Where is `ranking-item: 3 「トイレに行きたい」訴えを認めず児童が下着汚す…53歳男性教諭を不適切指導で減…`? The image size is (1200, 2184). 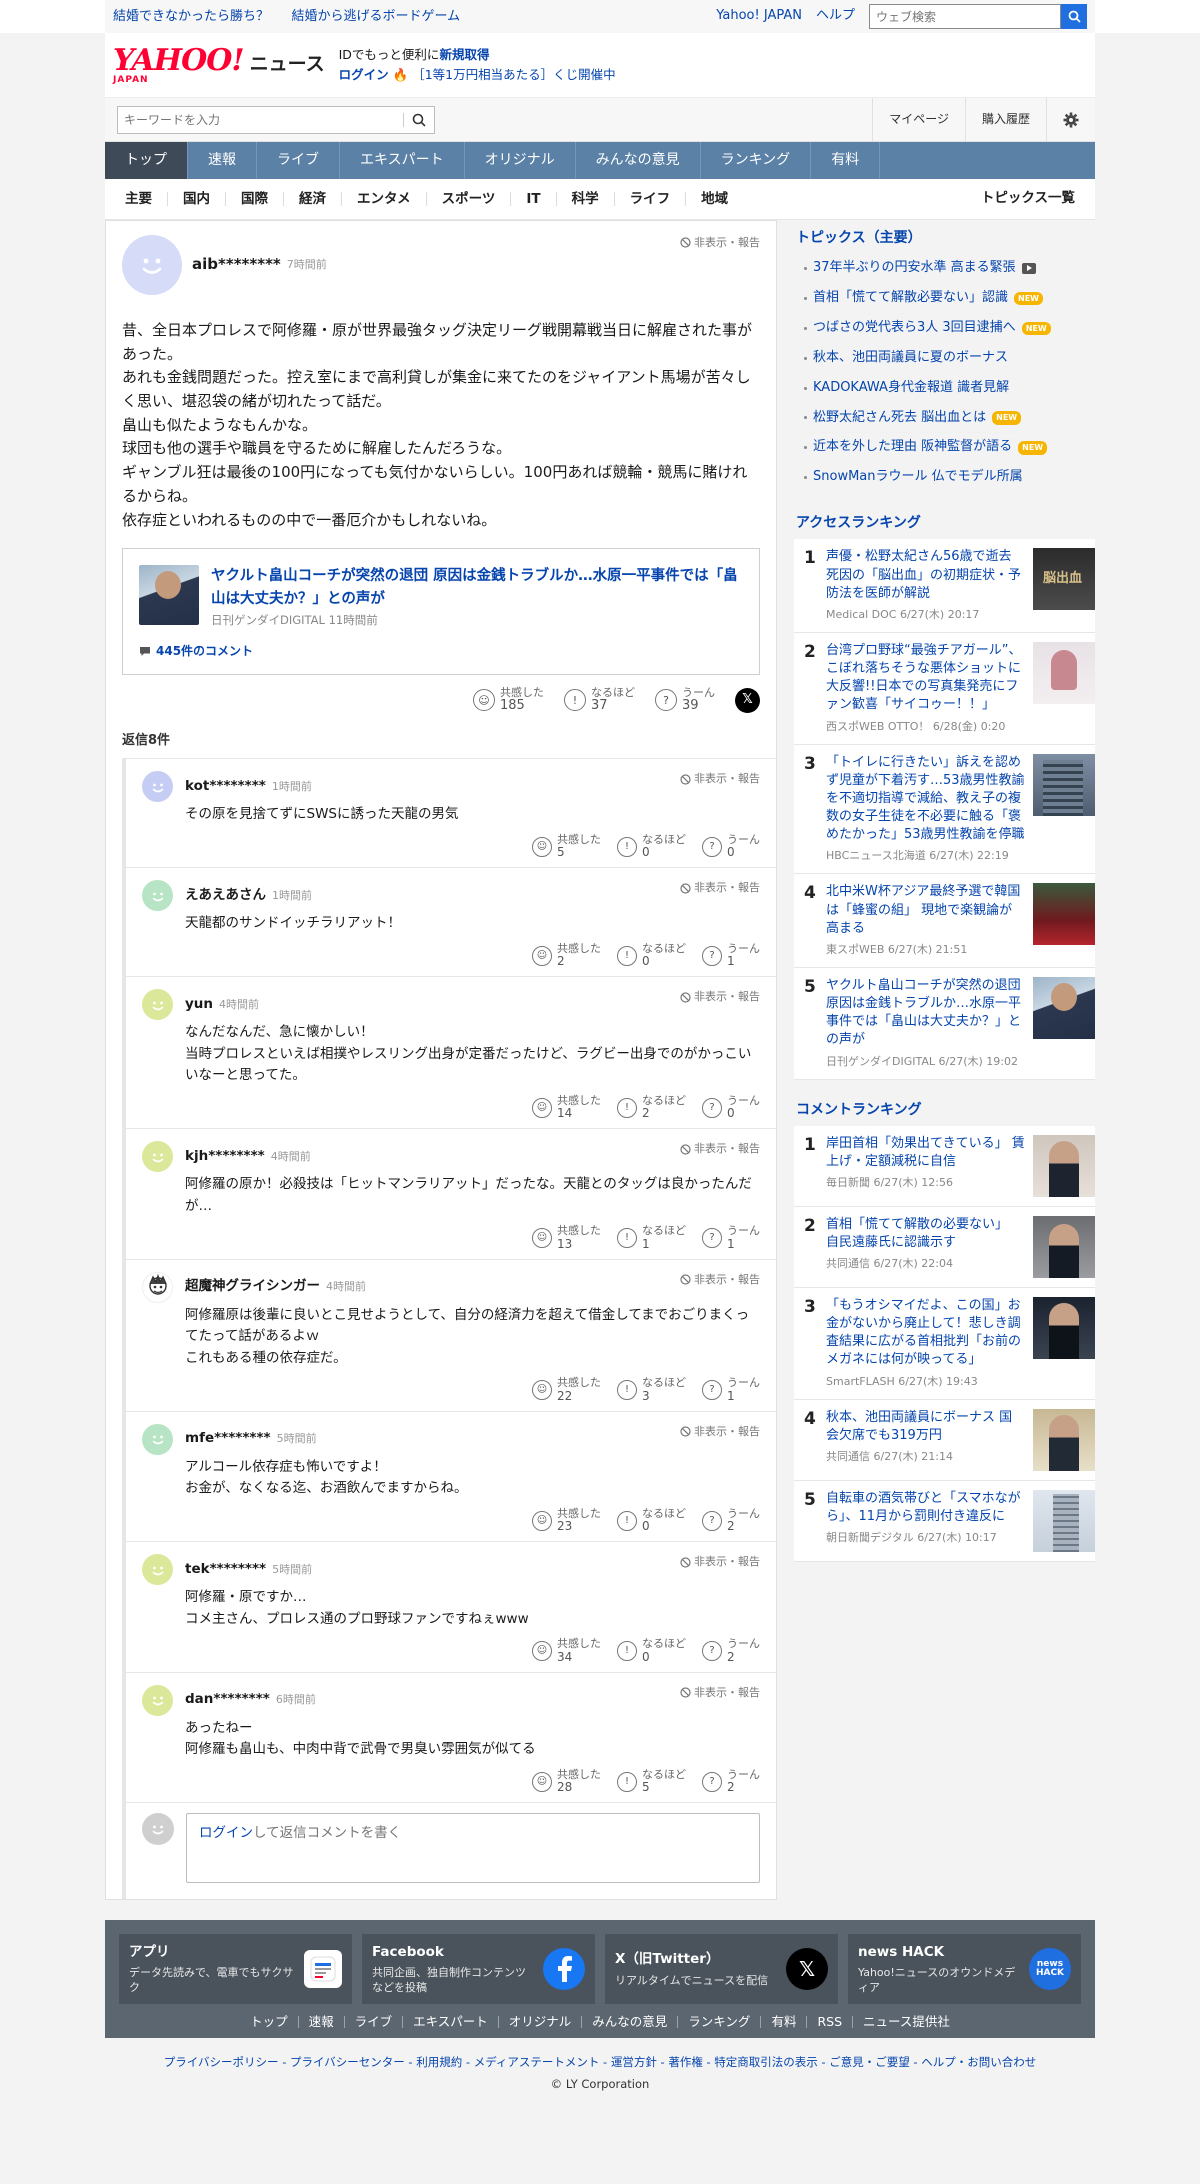 ranking-item: 3 「トイレに行きたい」訴えを認めず児童が下着汚す…53歳男性教諭を不適切指導で減… is located at coordinates (944, 809).